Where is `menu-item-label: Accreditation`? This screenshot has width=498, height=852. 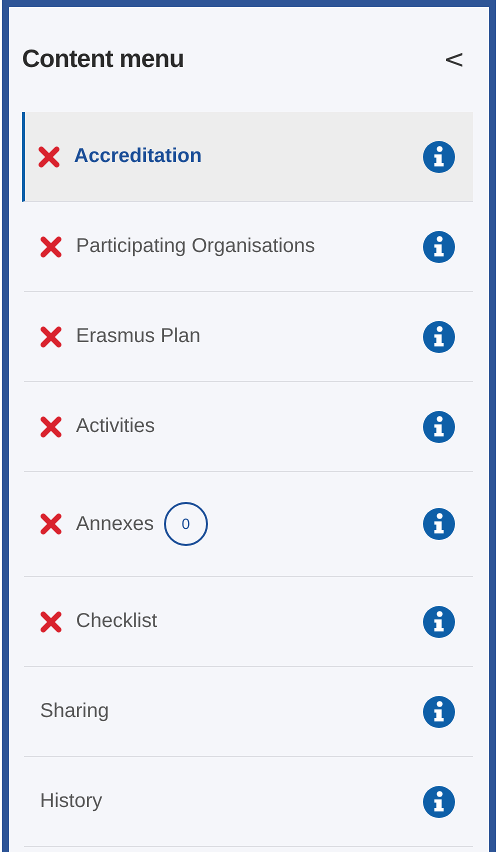
menu-item-label: Accreditation is located at coordinates (138, 156).